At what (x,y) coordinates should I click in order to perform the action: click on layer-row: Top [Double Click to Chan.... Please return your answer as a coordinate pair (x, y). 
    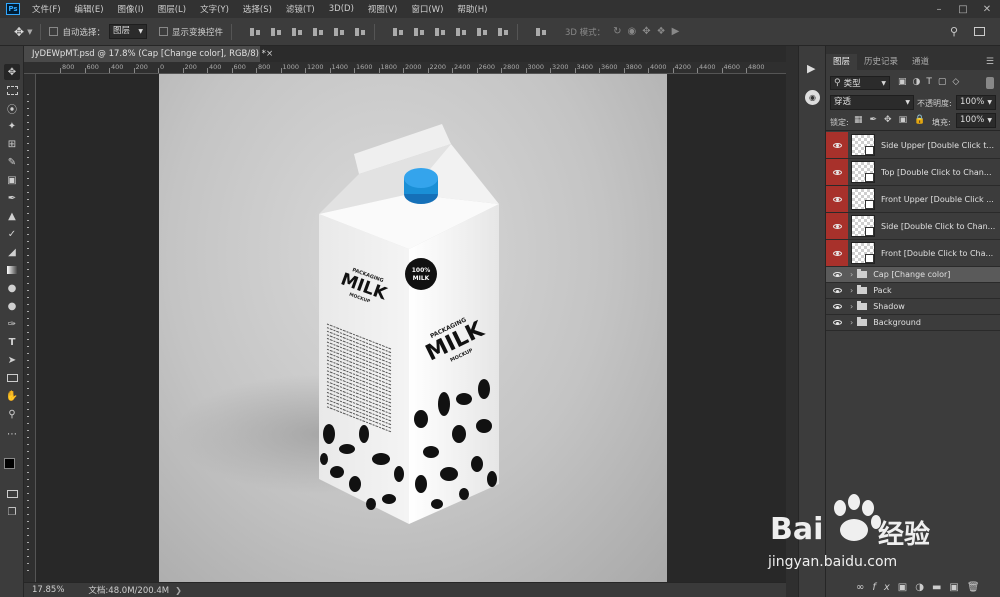
    Looking at the image, I should click on (913, 172).